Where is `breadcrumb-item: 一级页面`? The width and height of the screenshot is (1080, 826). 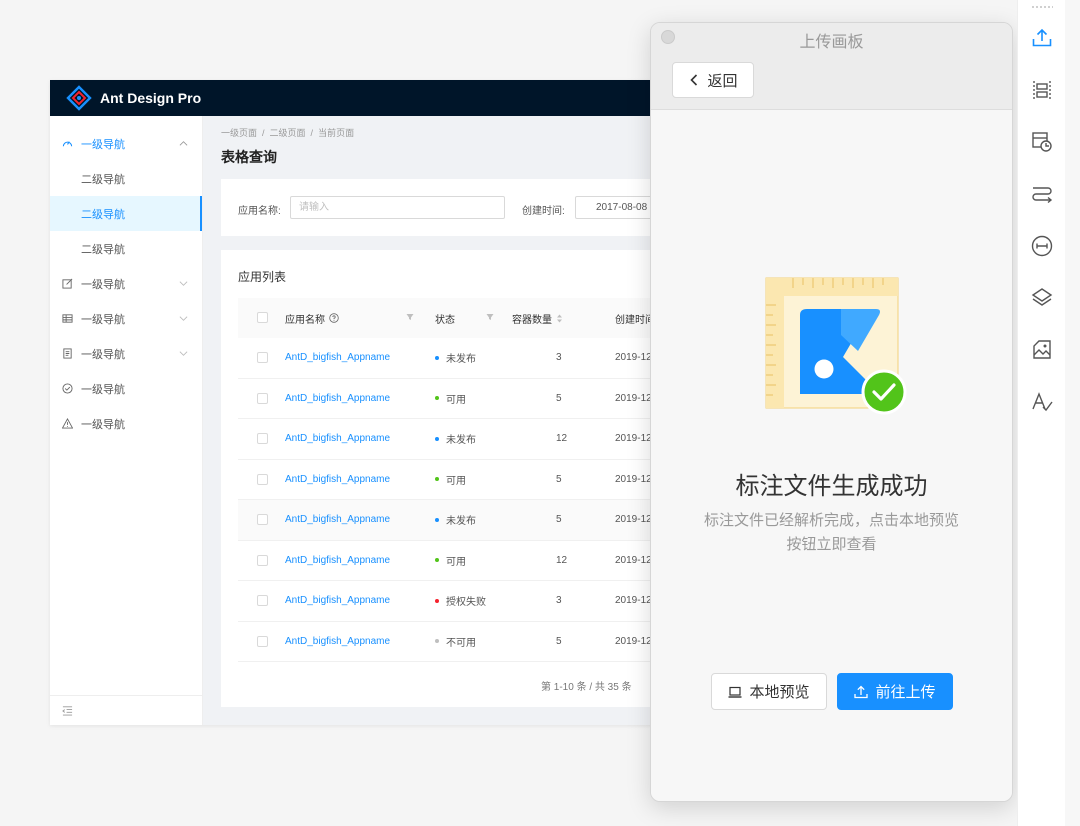
breadcrumb-item: 一级页面 is located at coordinates (239, 133).